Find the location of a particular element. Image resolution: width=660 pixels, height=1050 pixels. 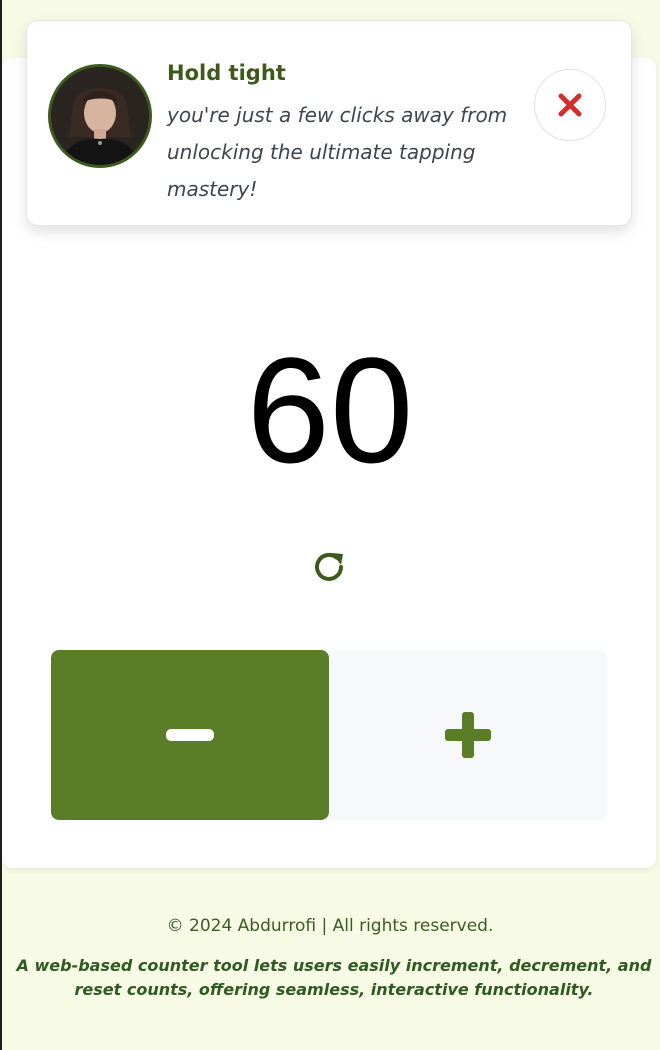

close-x-icon is located at coordinates (570, 105).